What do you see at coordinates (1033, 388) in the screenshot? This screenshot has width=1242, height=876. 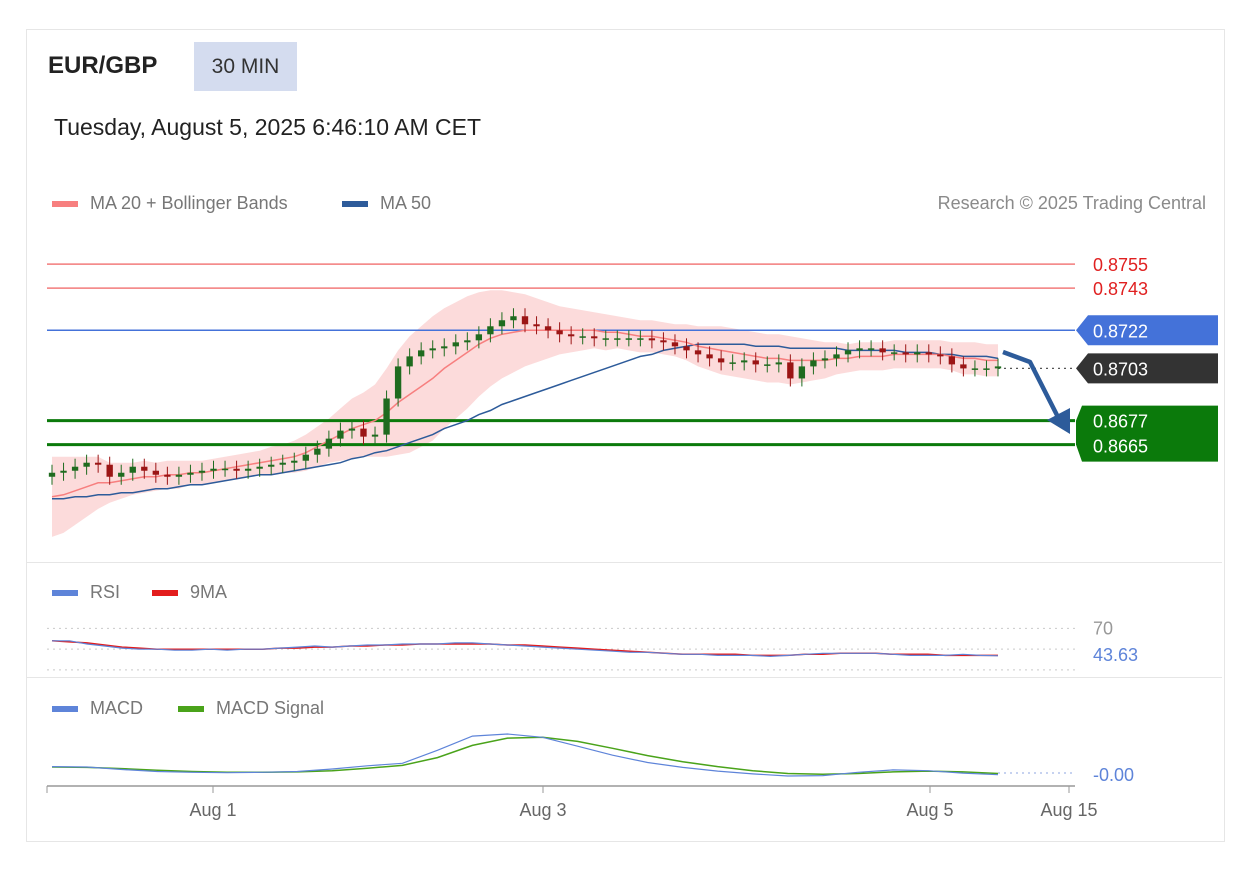 I see `projection-arrow` at bounding box center [1033, 388].